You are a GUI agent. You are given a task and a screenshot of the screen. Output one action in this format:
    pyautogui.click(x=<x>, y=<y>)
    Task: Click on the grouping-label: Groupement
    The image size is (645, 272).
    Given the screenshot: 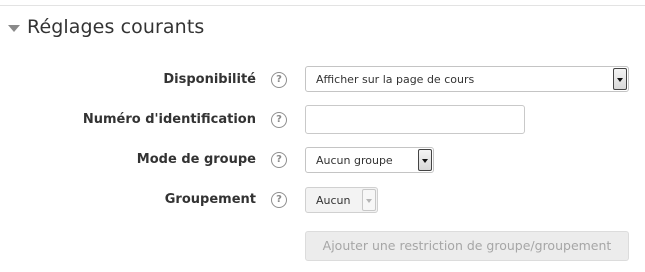 What is the action you would take?
    pyautogui.click(x=210, y=199)
    